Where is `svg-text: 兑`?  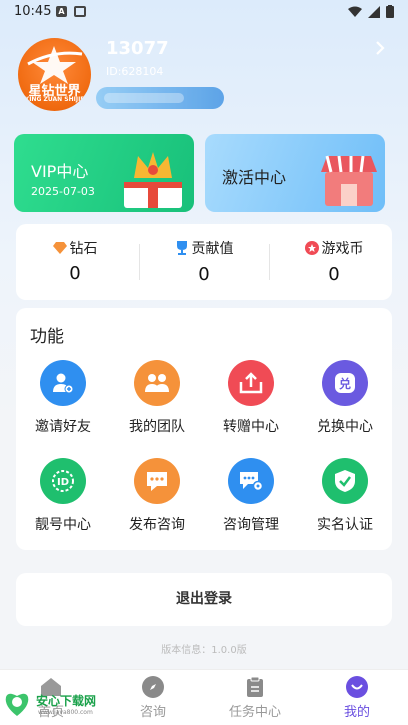
svg-text: 兑 is located at coordinates (345, 383).